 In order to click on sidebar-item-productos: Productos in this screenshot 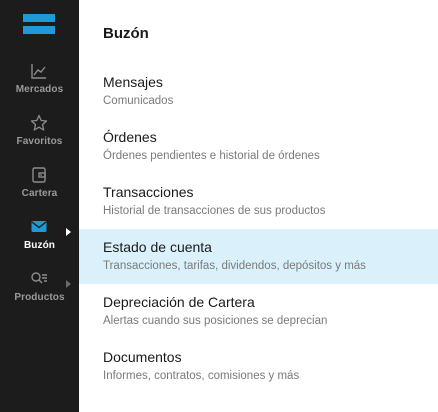, I will do `click(39, 296)`.